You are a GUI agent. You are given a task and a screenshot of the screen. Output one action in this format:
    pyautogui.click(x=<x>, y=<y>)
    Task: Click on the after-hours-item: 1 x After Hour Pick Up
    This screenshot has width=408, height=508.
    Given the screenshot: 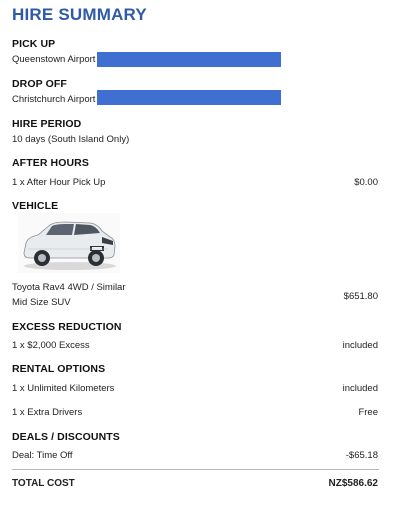 What is the action you would take?
    pyautogui.click(x=59, y=182)
    